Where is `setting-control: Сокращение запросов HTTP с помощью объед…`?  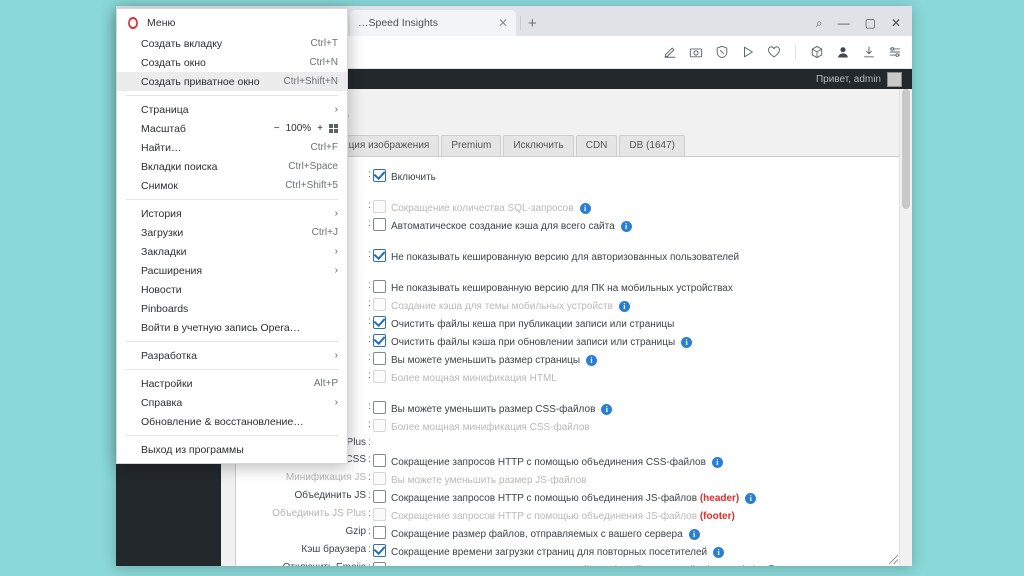
setting-control: Сокращение запросов HTTP с помощью объед… is located at coordinates (631, 497).